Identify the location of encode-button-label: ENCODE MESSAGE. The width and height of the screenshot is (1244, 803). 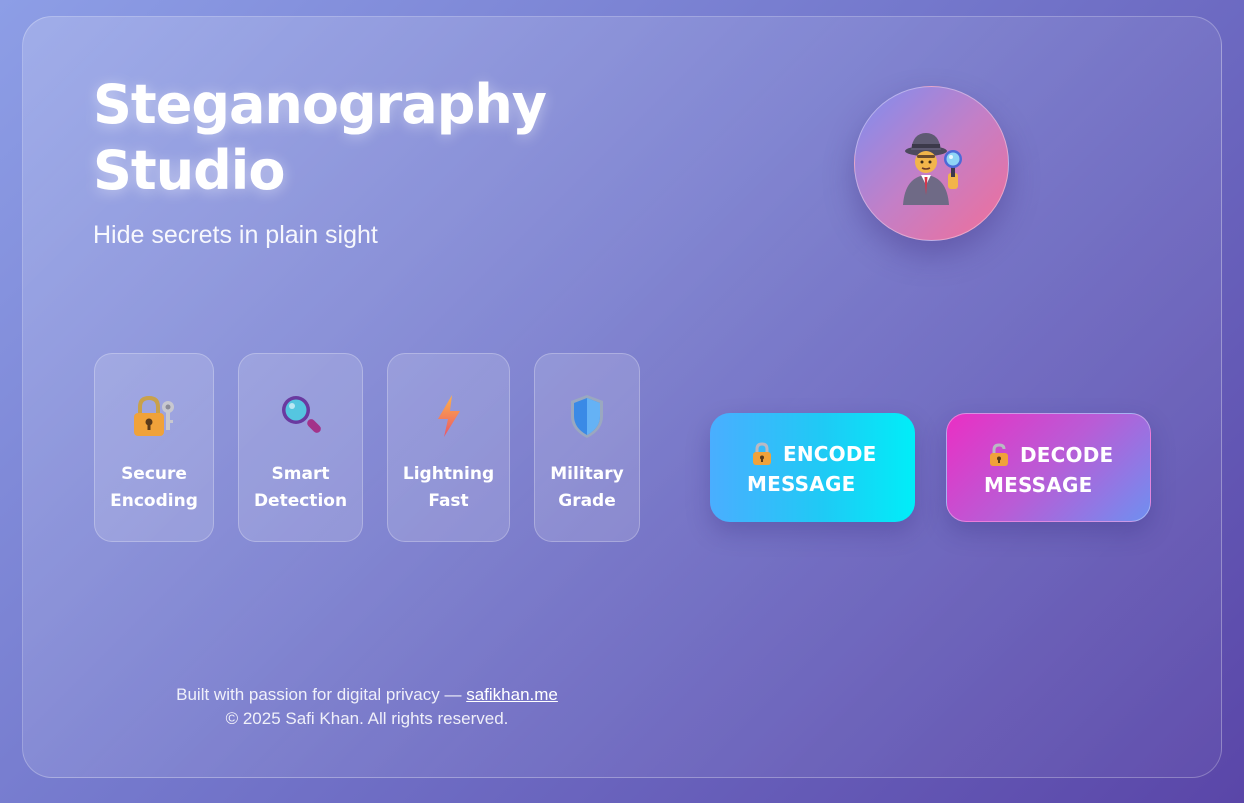
(812, 469).